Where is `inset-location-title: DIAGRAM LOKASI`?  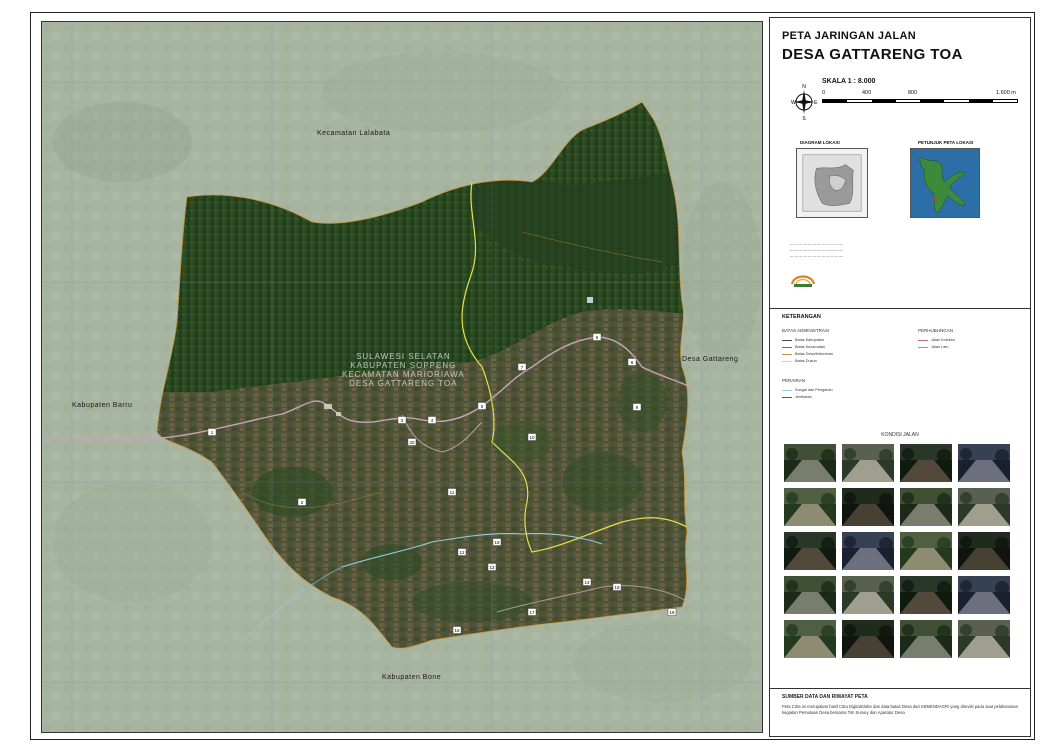
inset-location-title: DIAGRAM LOKASI is located at coordinates (820, 142).